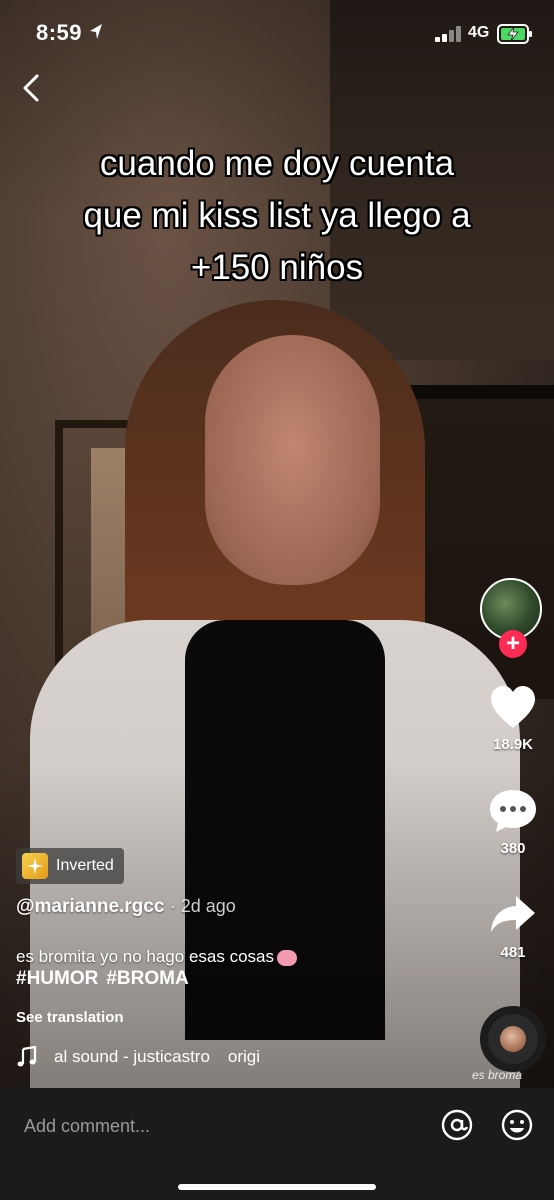 The image size is (554, 1200). What do you see at coordinates (277, 1187) in the screenshot?
I see `home-indicator` at bounding box center [277, 1187].